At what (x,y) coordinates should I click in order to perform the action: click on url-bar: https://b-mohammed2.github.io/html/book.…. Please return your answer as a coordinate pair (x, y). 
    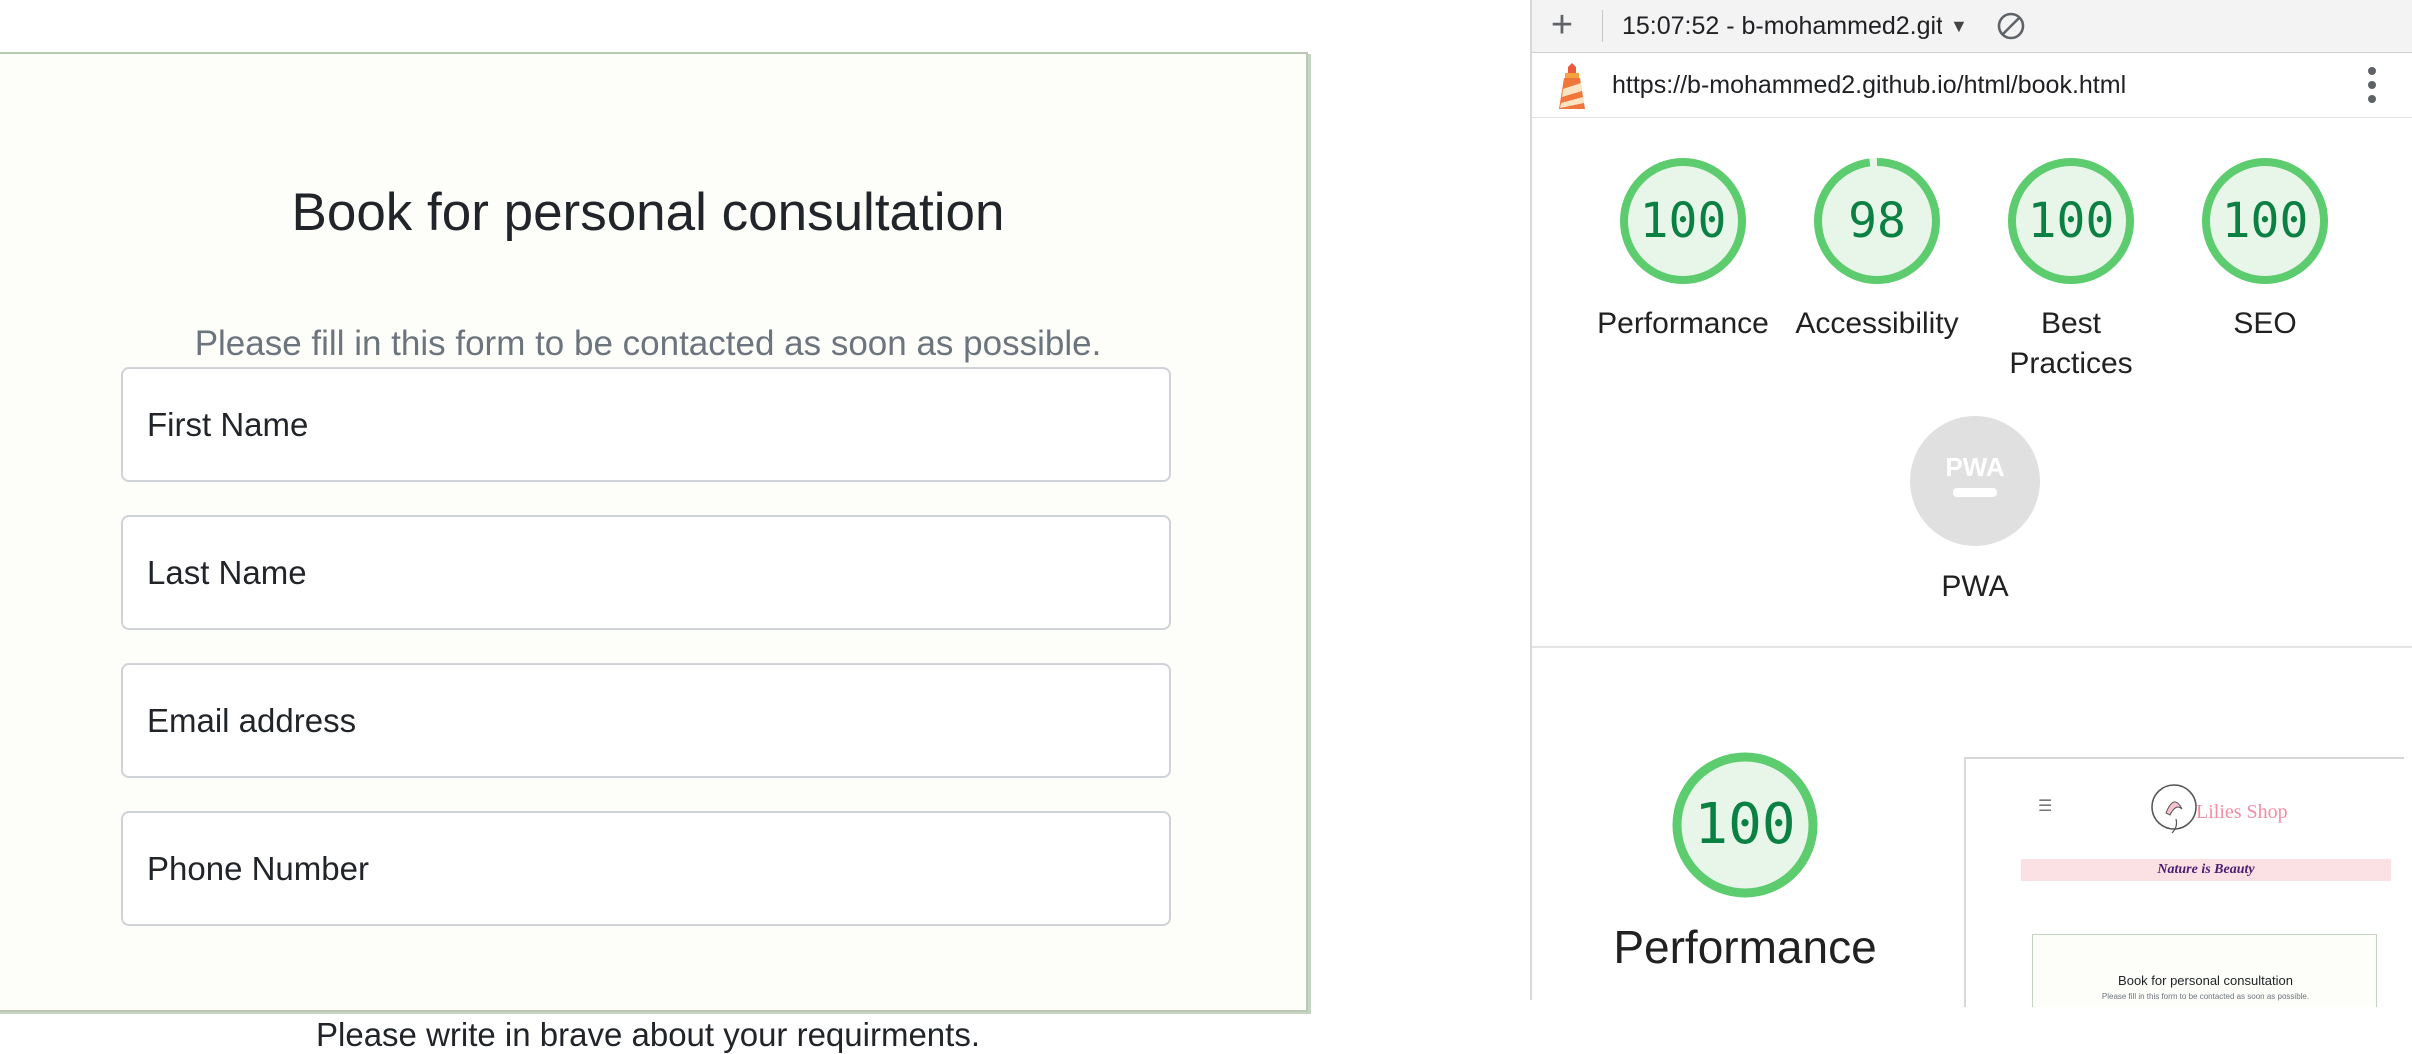
    Looking at the image, I should click on (1972, 85).